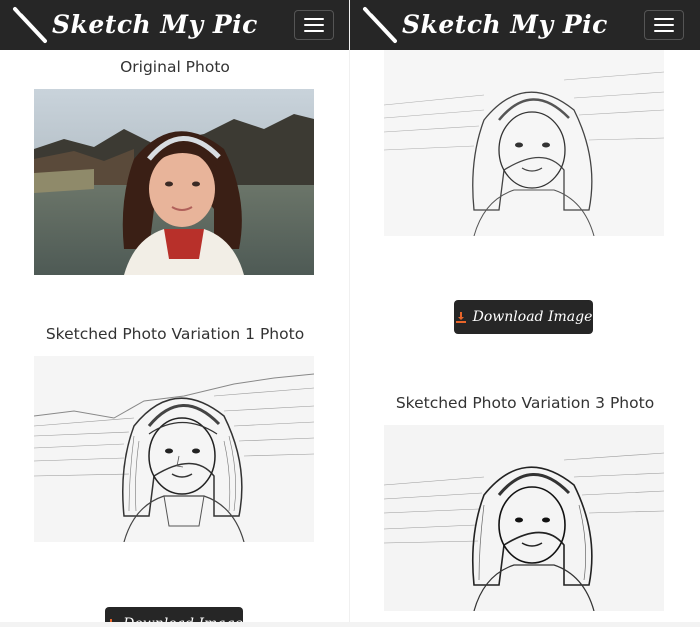 The height and width of the screenshot is (627, 700). I want to click on download-image-button: Download Image, so click(523, 317).